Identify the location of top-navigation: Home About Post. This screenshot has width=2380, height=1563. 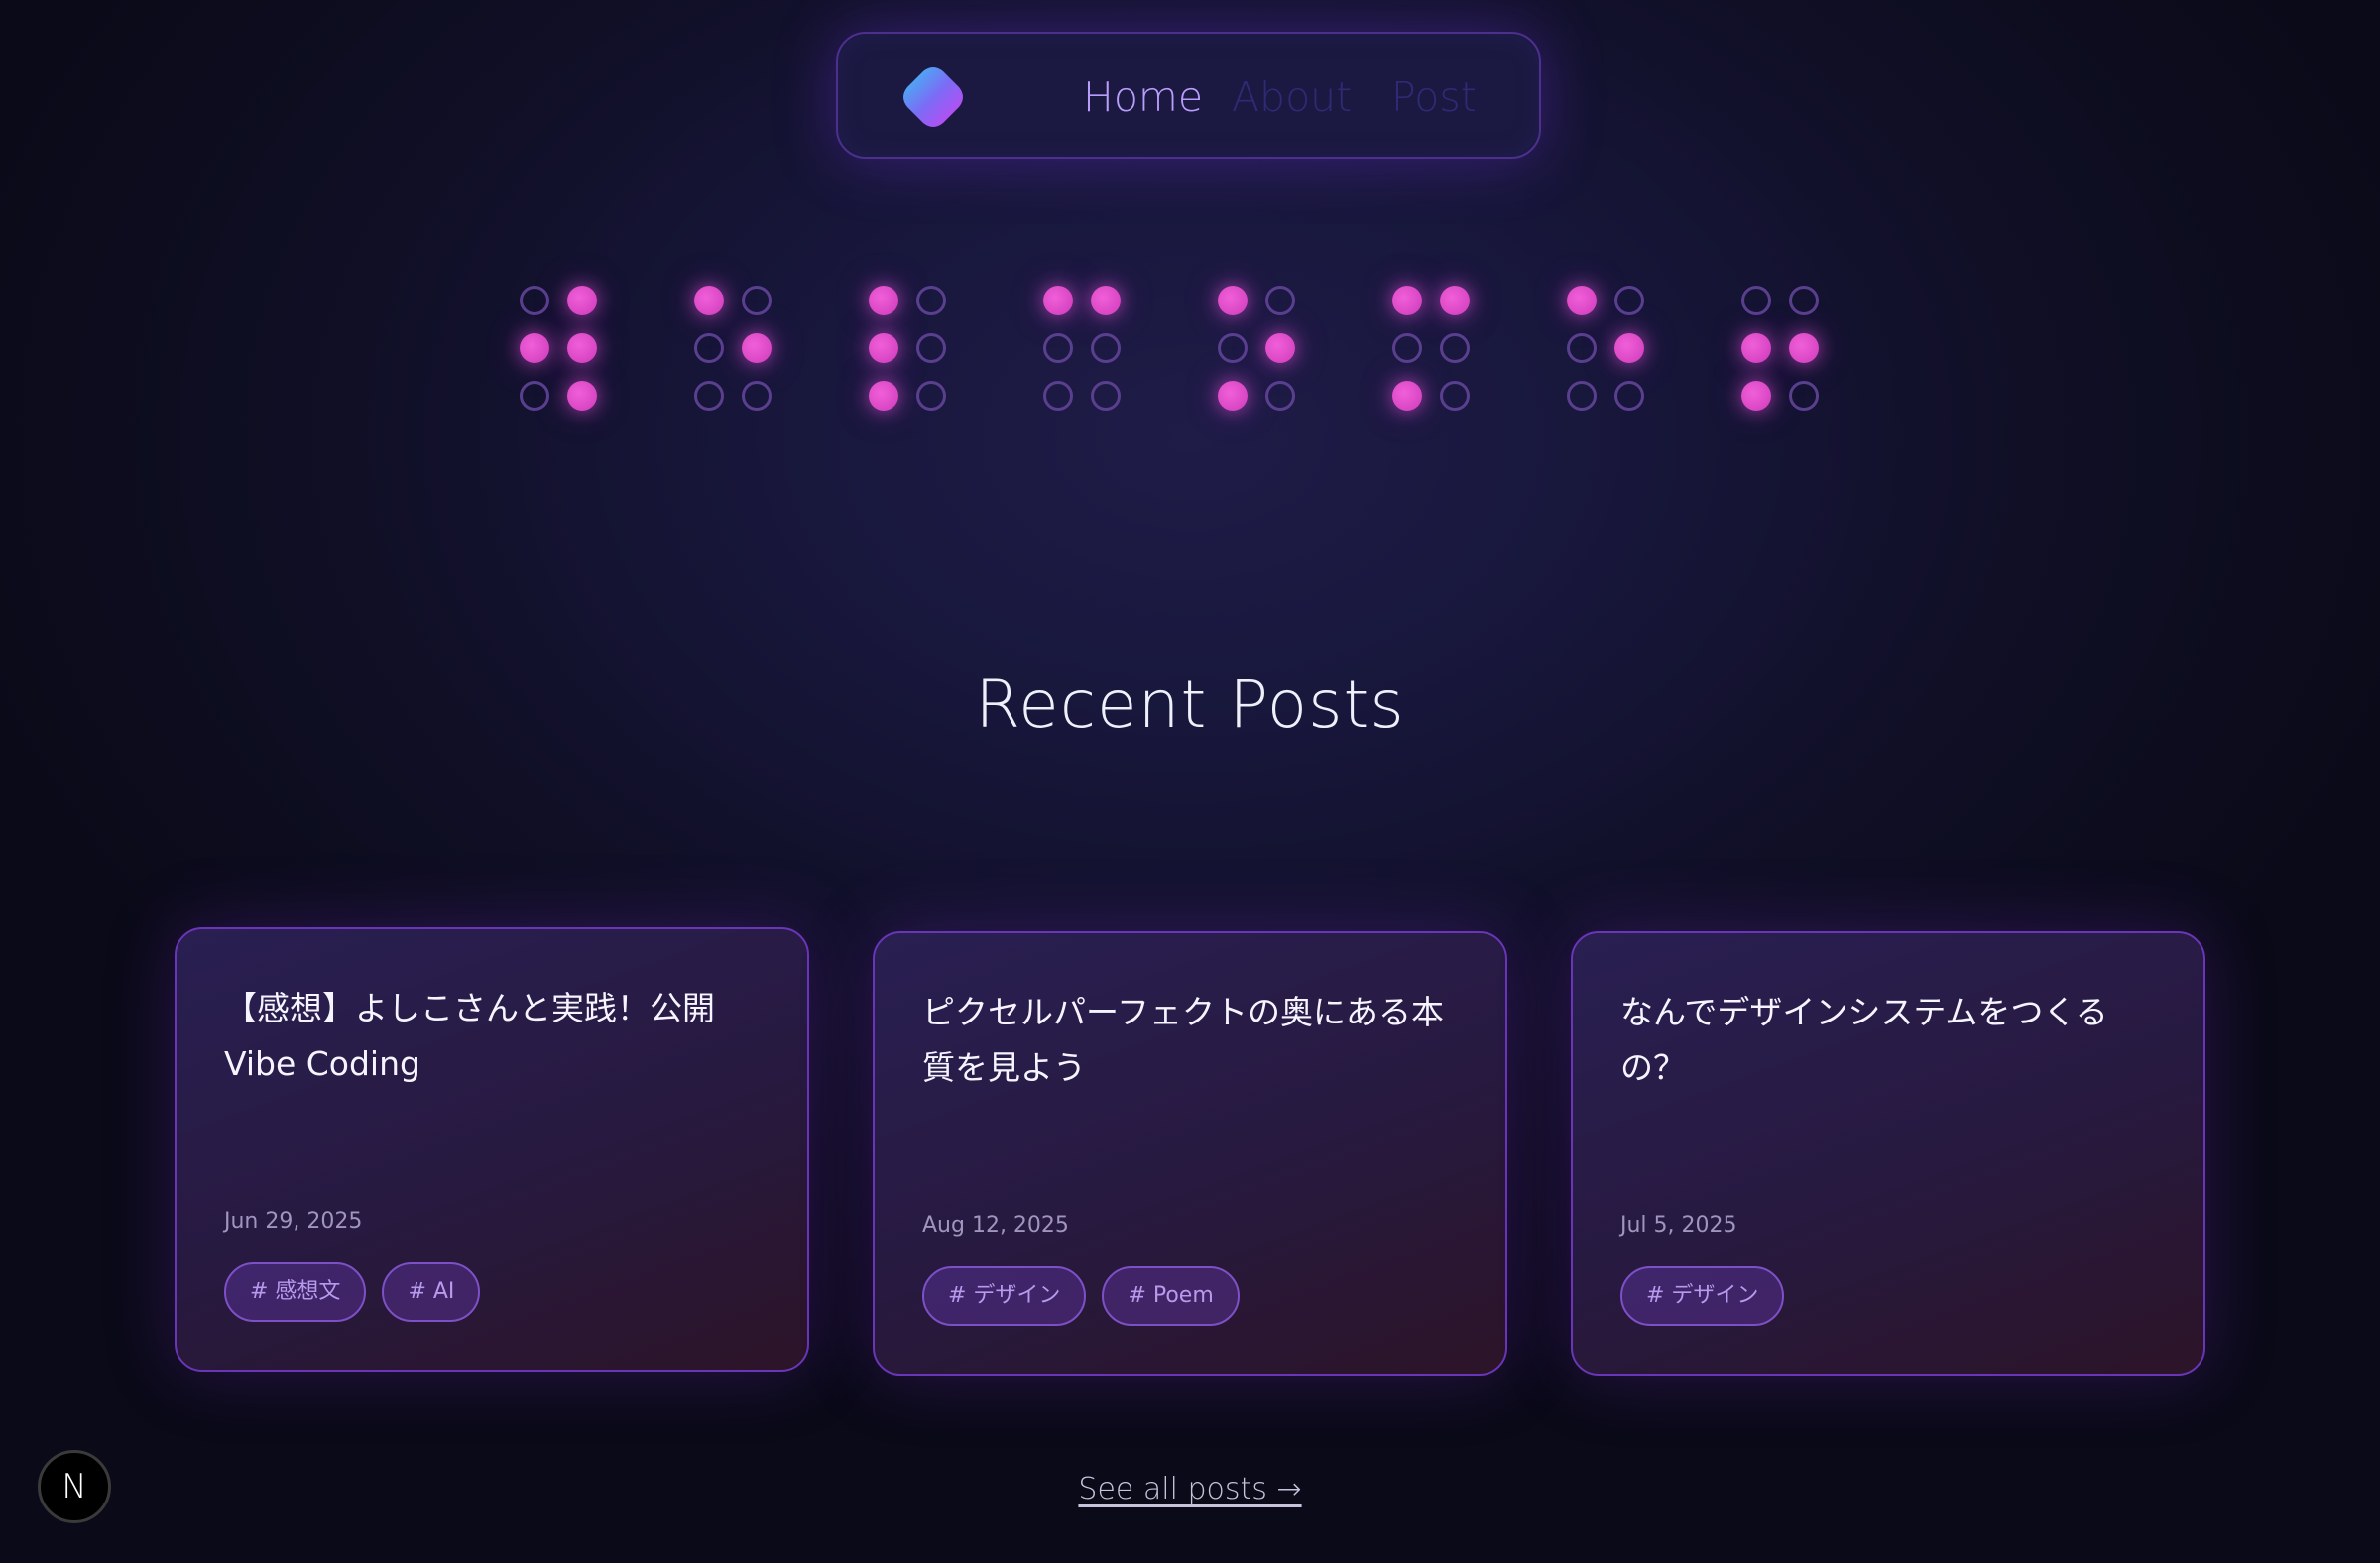
(1188, 95).